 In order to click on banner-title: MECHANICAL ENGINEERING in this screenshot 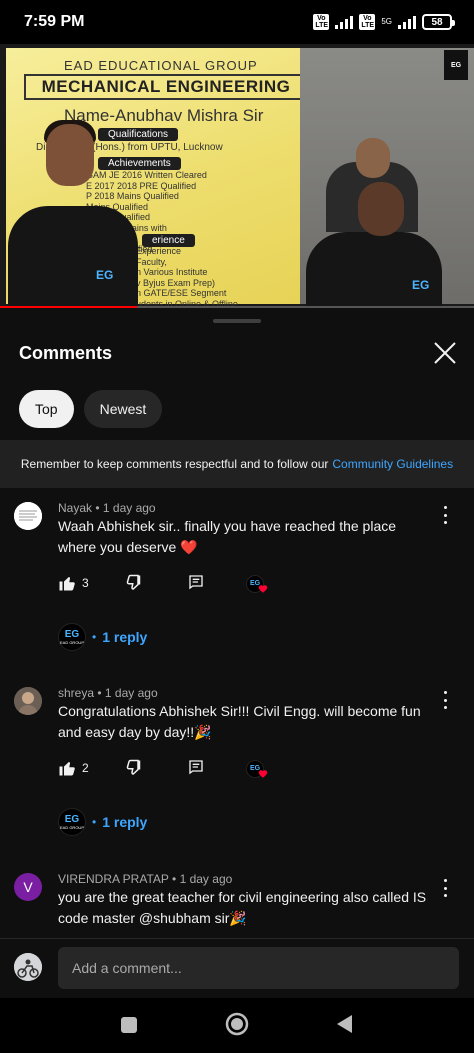, I will do `click(166, 87)`.